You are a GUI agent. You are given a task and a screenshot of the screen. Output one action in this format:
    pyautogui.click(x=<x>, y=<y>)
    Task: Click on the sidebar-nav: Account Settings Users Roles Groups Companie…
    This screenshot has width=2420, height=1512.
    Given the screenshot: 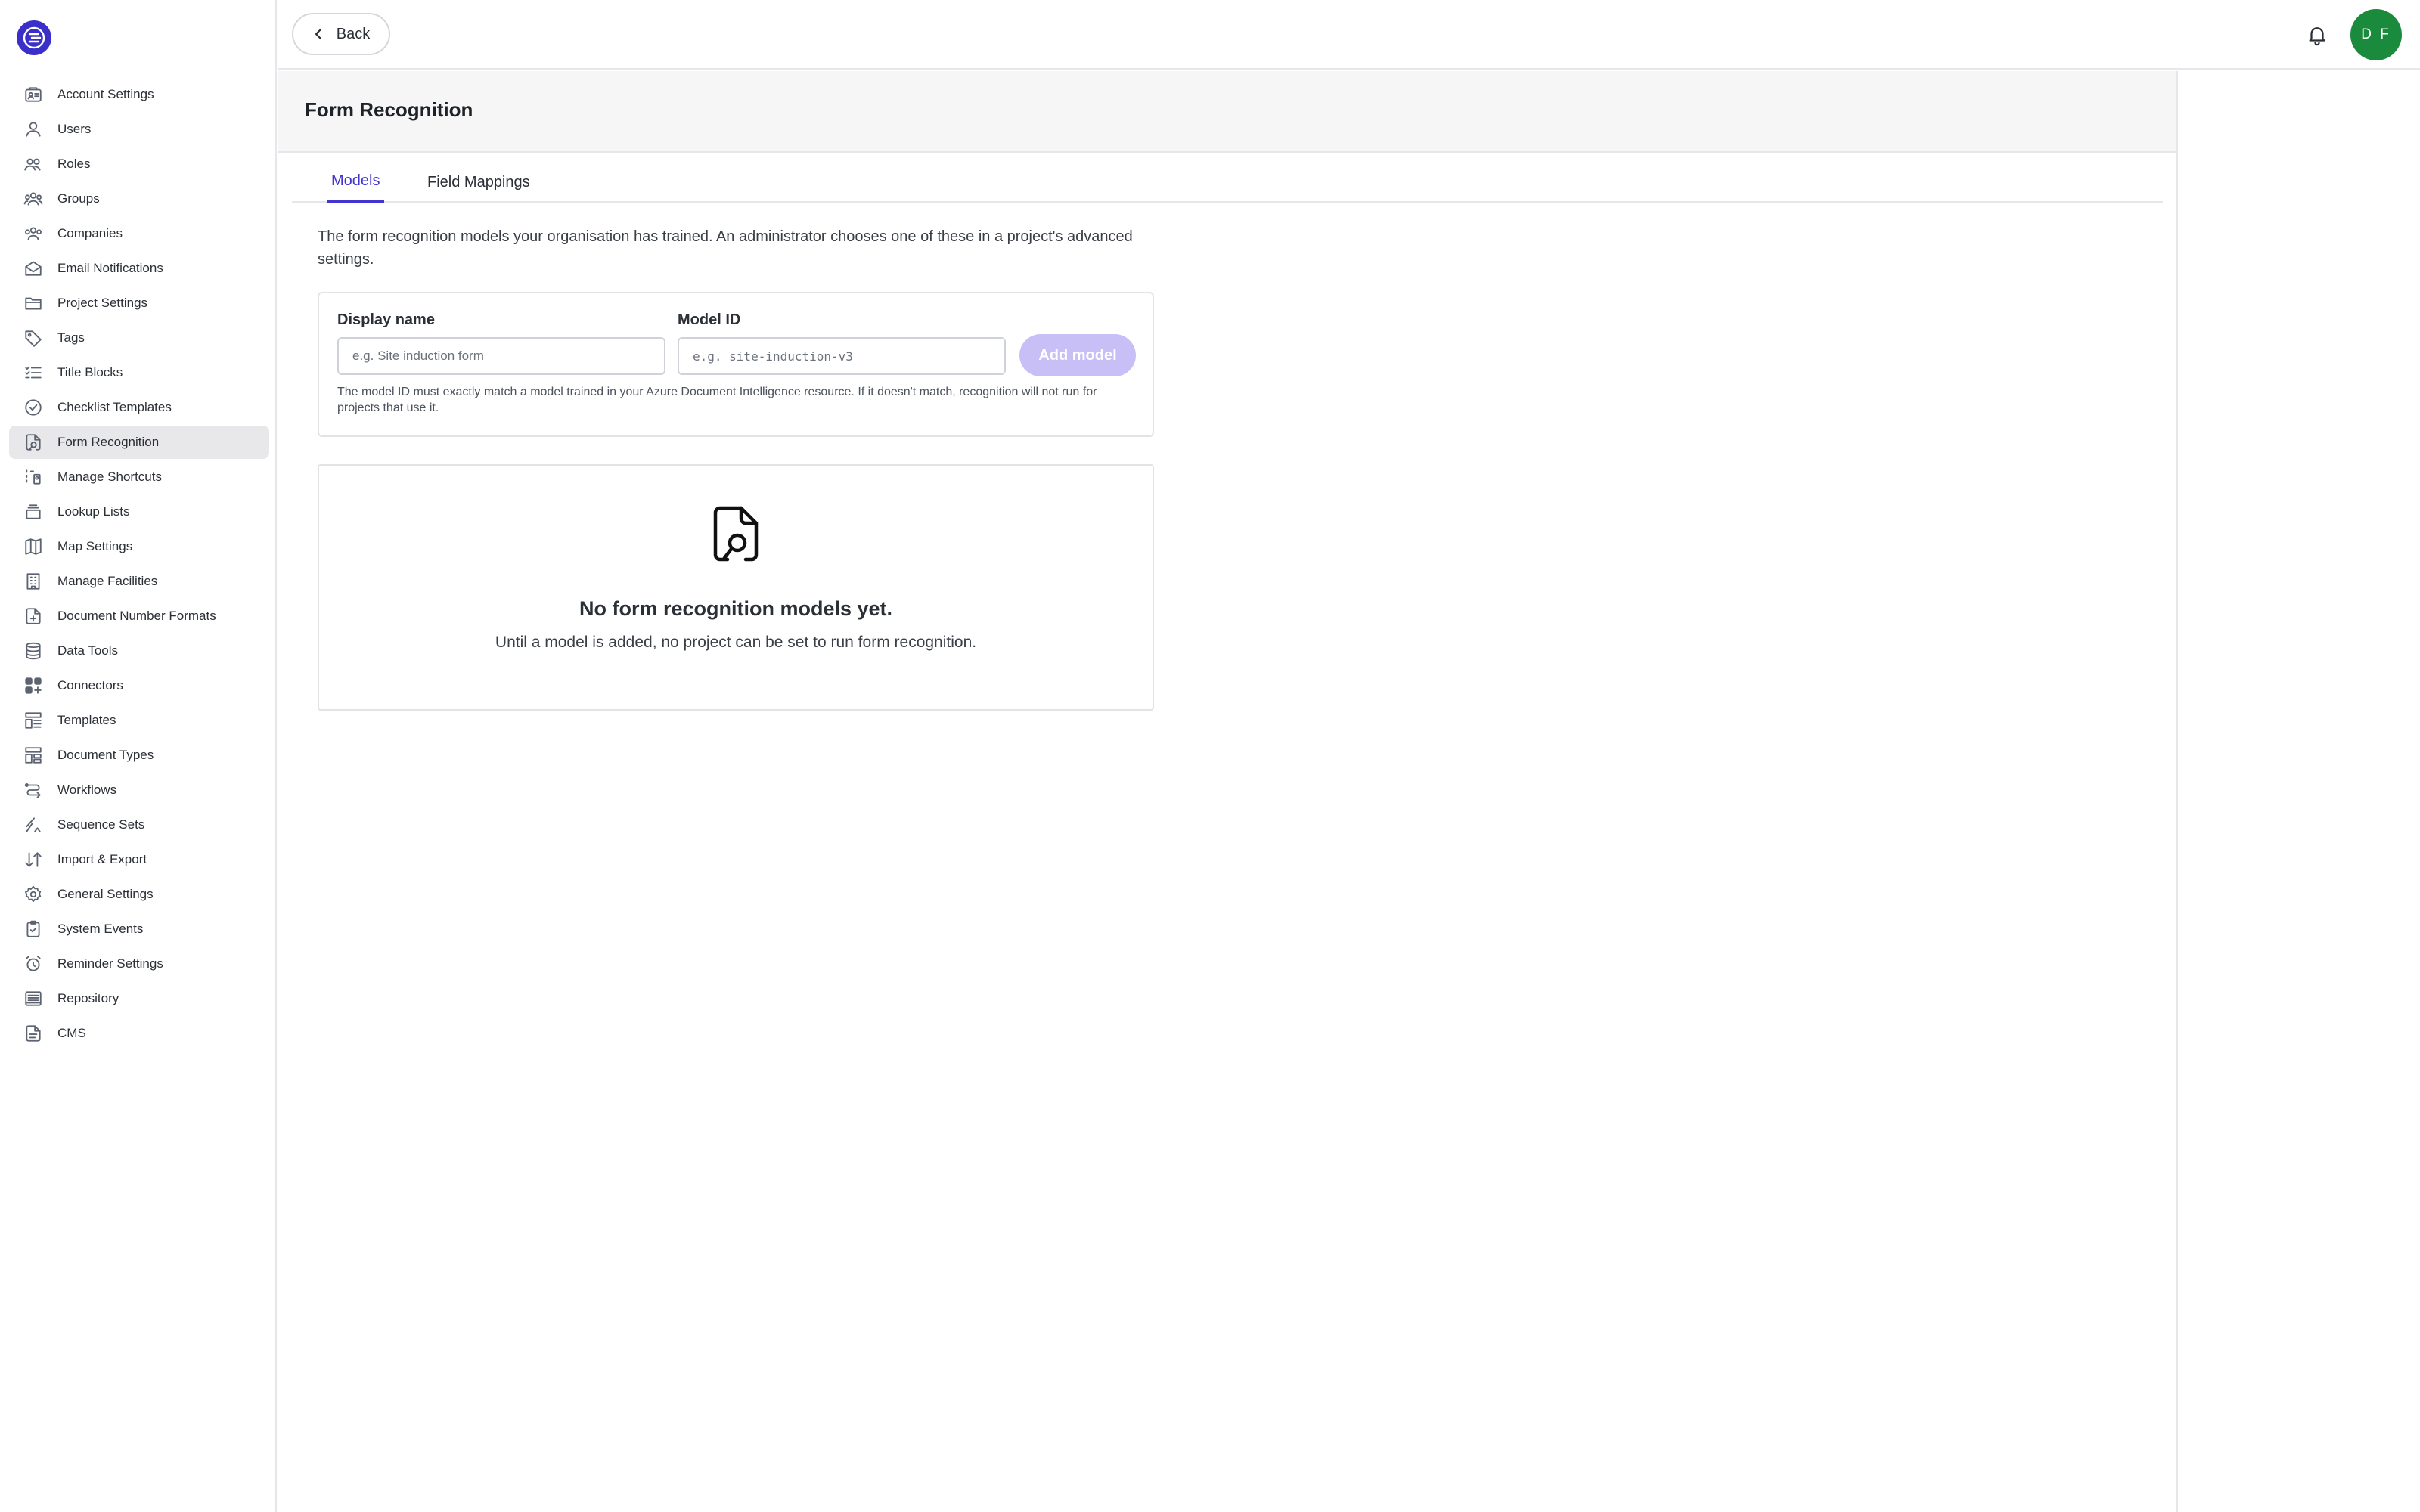 What is the action you would take?
    pyautogui.click(x=139, y=565)
    